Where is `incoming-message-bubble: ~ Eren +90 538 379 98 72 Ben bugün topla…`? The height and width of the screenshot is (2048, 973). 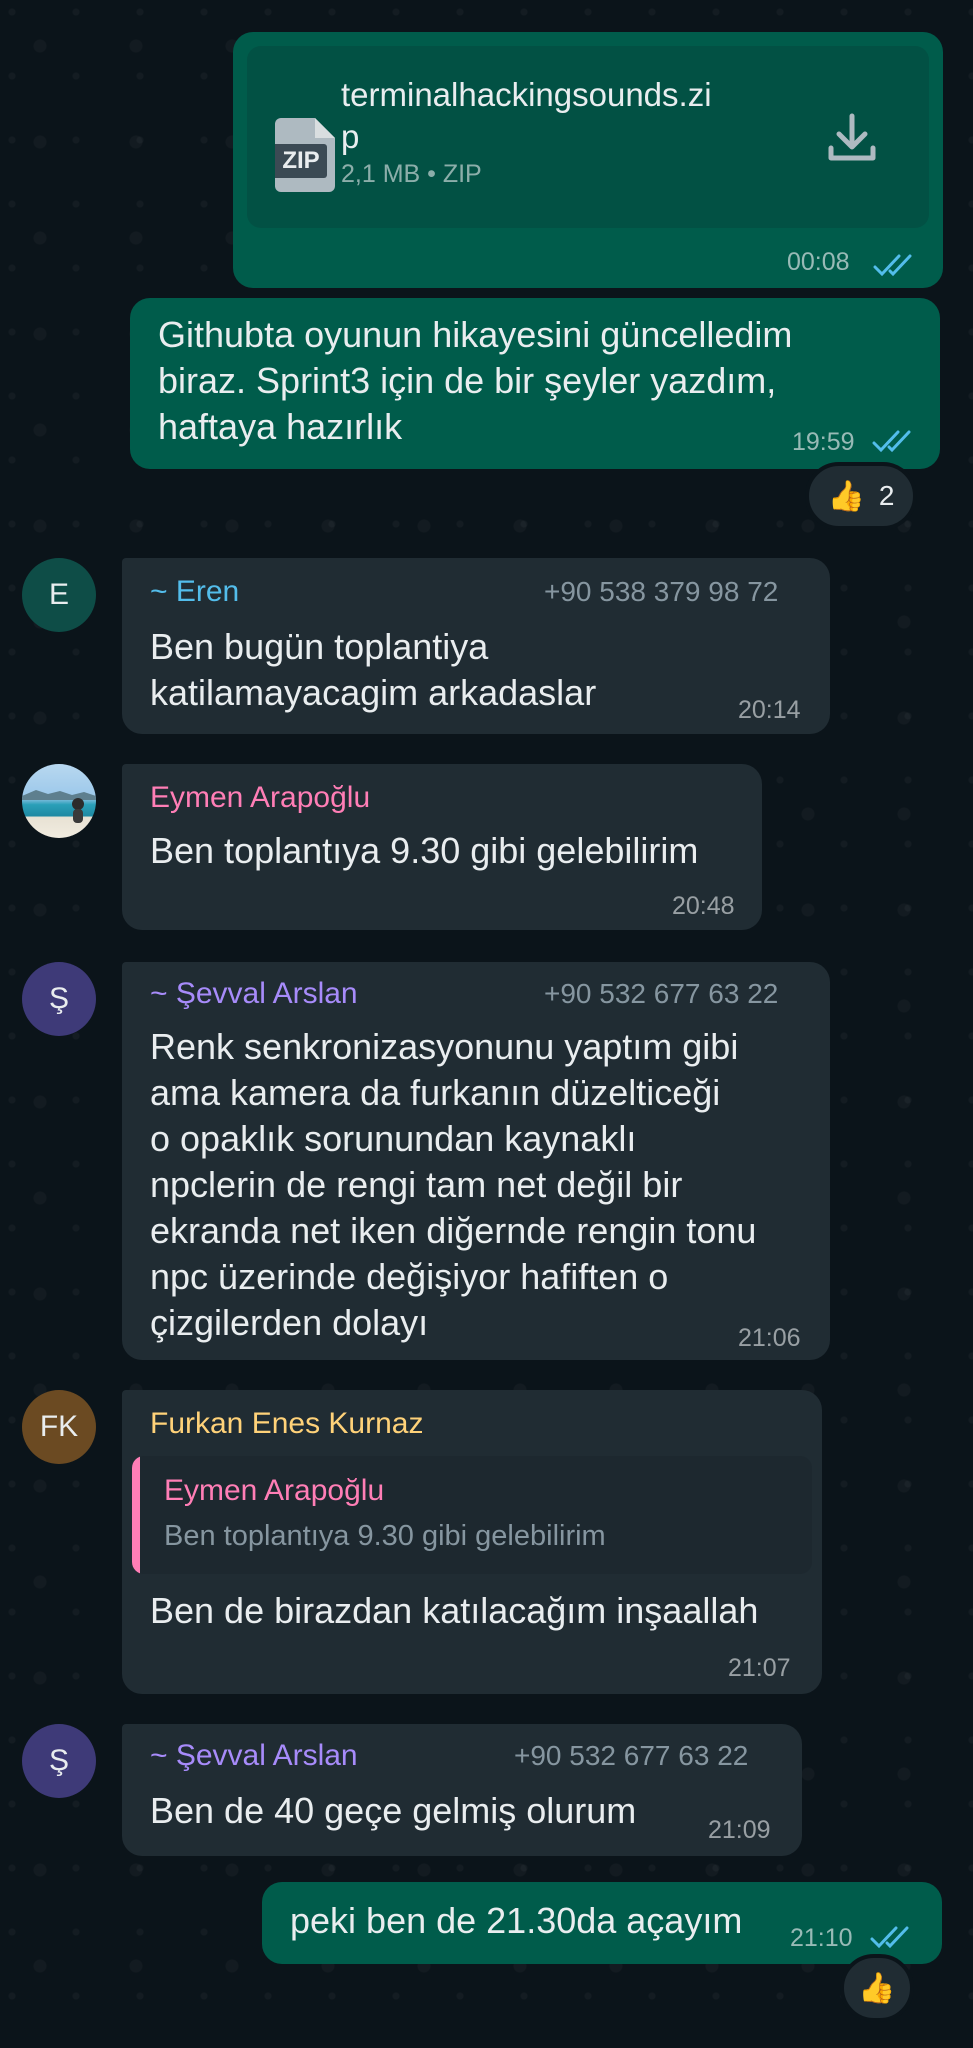 incoming-message-bubble: ~ Eren +90 538 379 98 72 Ben bugün topla… is located at coordinates (476, 646).